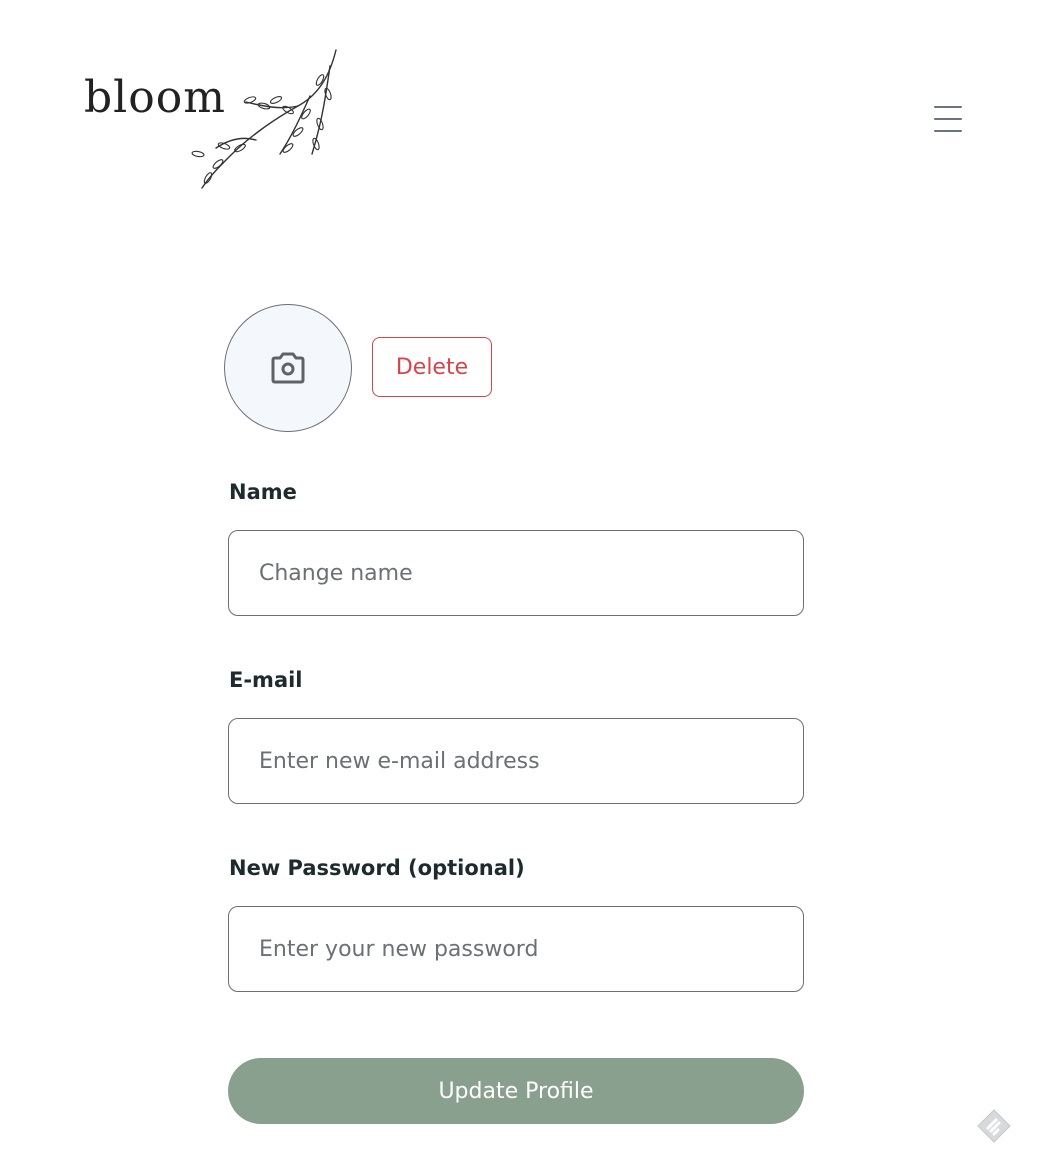 The image size is (1038, 1163). Describe the element at coordinates (516, 949) in the screenshot. I see `password-input` at that location.